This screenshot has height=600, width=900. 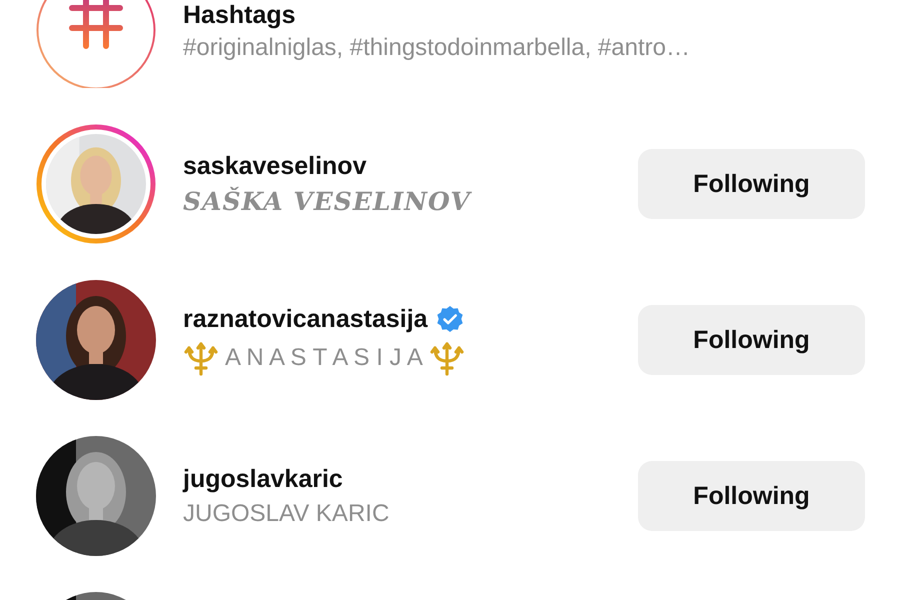 What do you see at coordinates (96, 44) in the screenshot?
I see `hashtag-icon` at bounding box center [96, 44].